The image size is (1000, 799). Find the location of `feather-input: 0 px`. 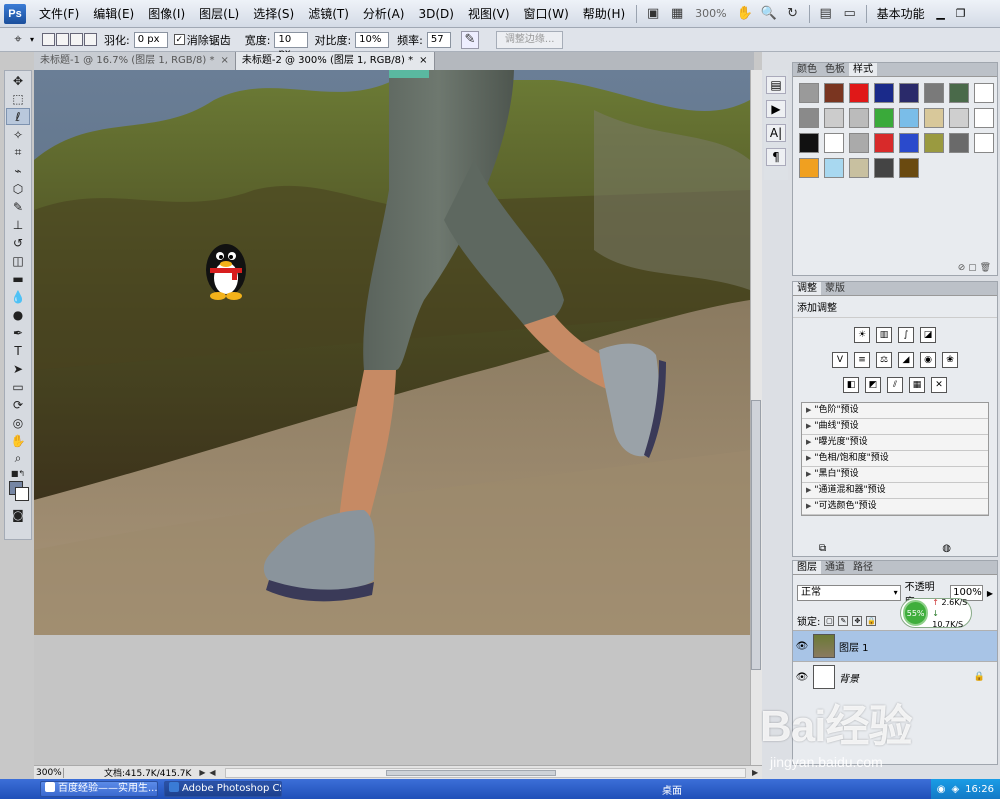

feather-input: 0 px is located at coordinates (150, 39).